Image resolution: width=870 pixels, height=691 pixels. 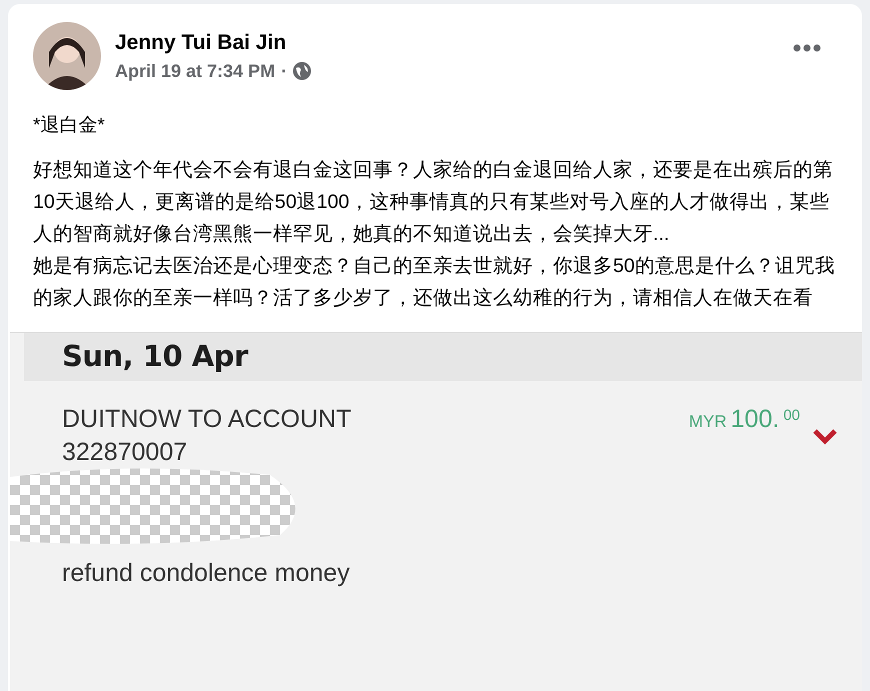 I want to click on post-paragraph: 她是有病忘记去医治还是心理变态？自己的至亲去世就好，你退多50的意思是什么？诅咒我的家人跟你的至亲一样吗？活了多少岁了，还做出这么幼稚的行为，请相信人在做天在看, so click(x=434, y=282).